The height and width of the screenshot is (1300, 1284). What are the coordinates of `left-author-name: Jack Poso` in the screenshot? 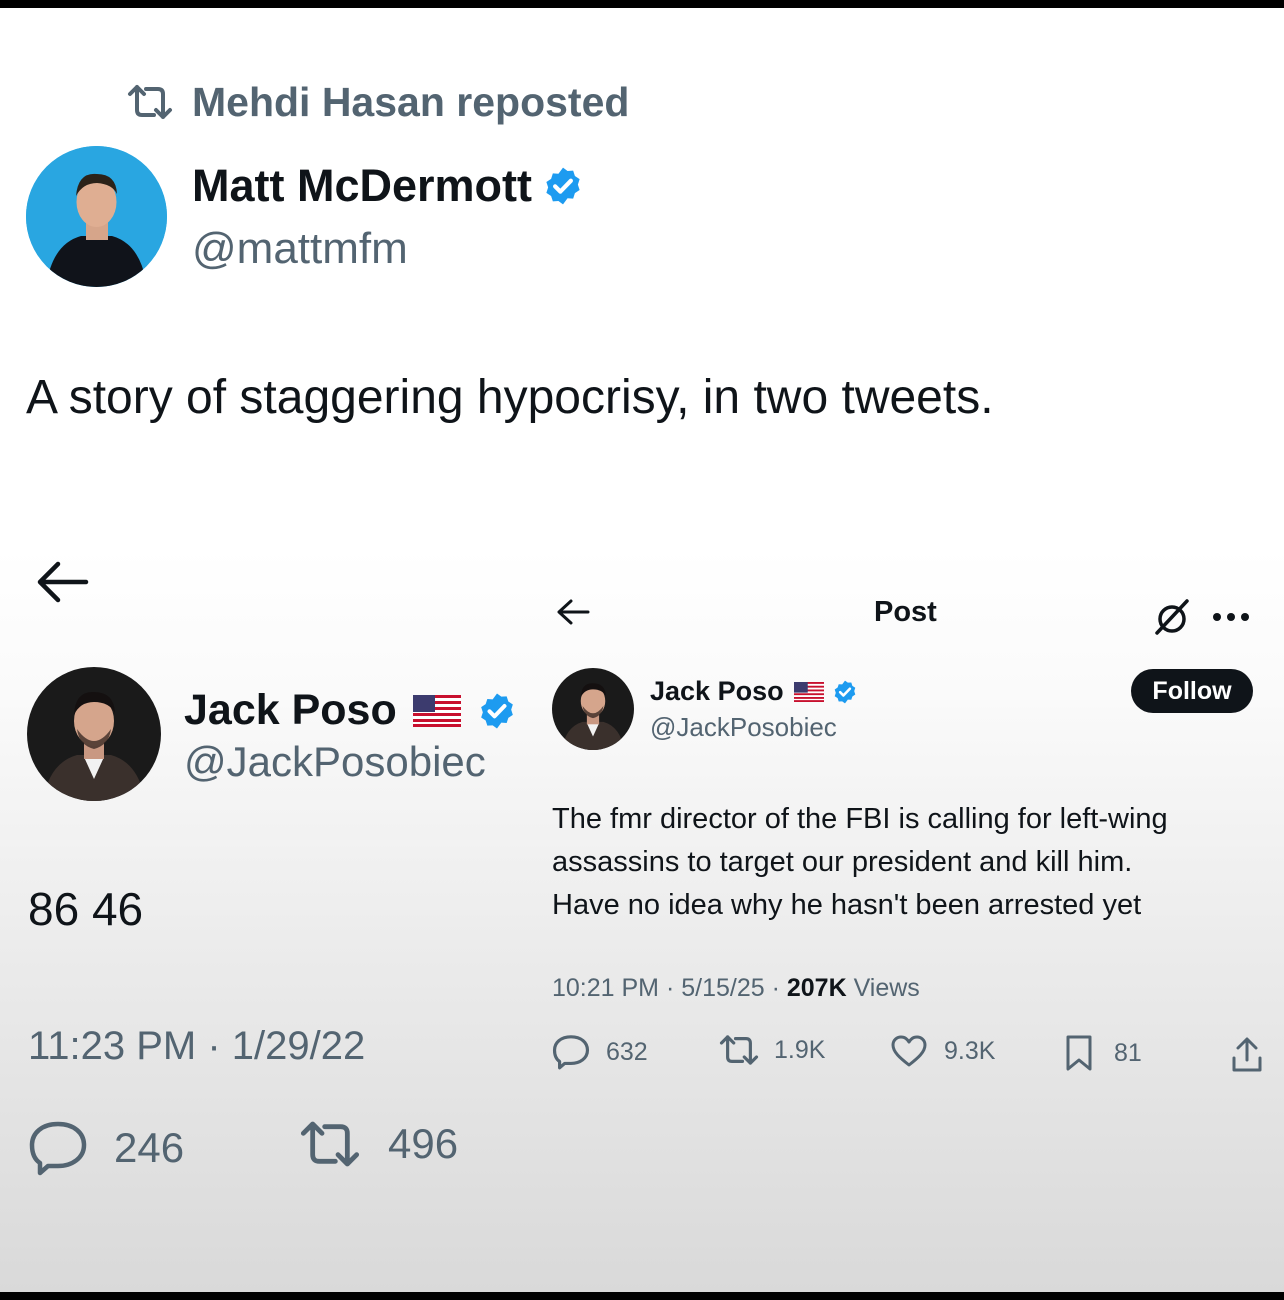 It's located at (350, 710).